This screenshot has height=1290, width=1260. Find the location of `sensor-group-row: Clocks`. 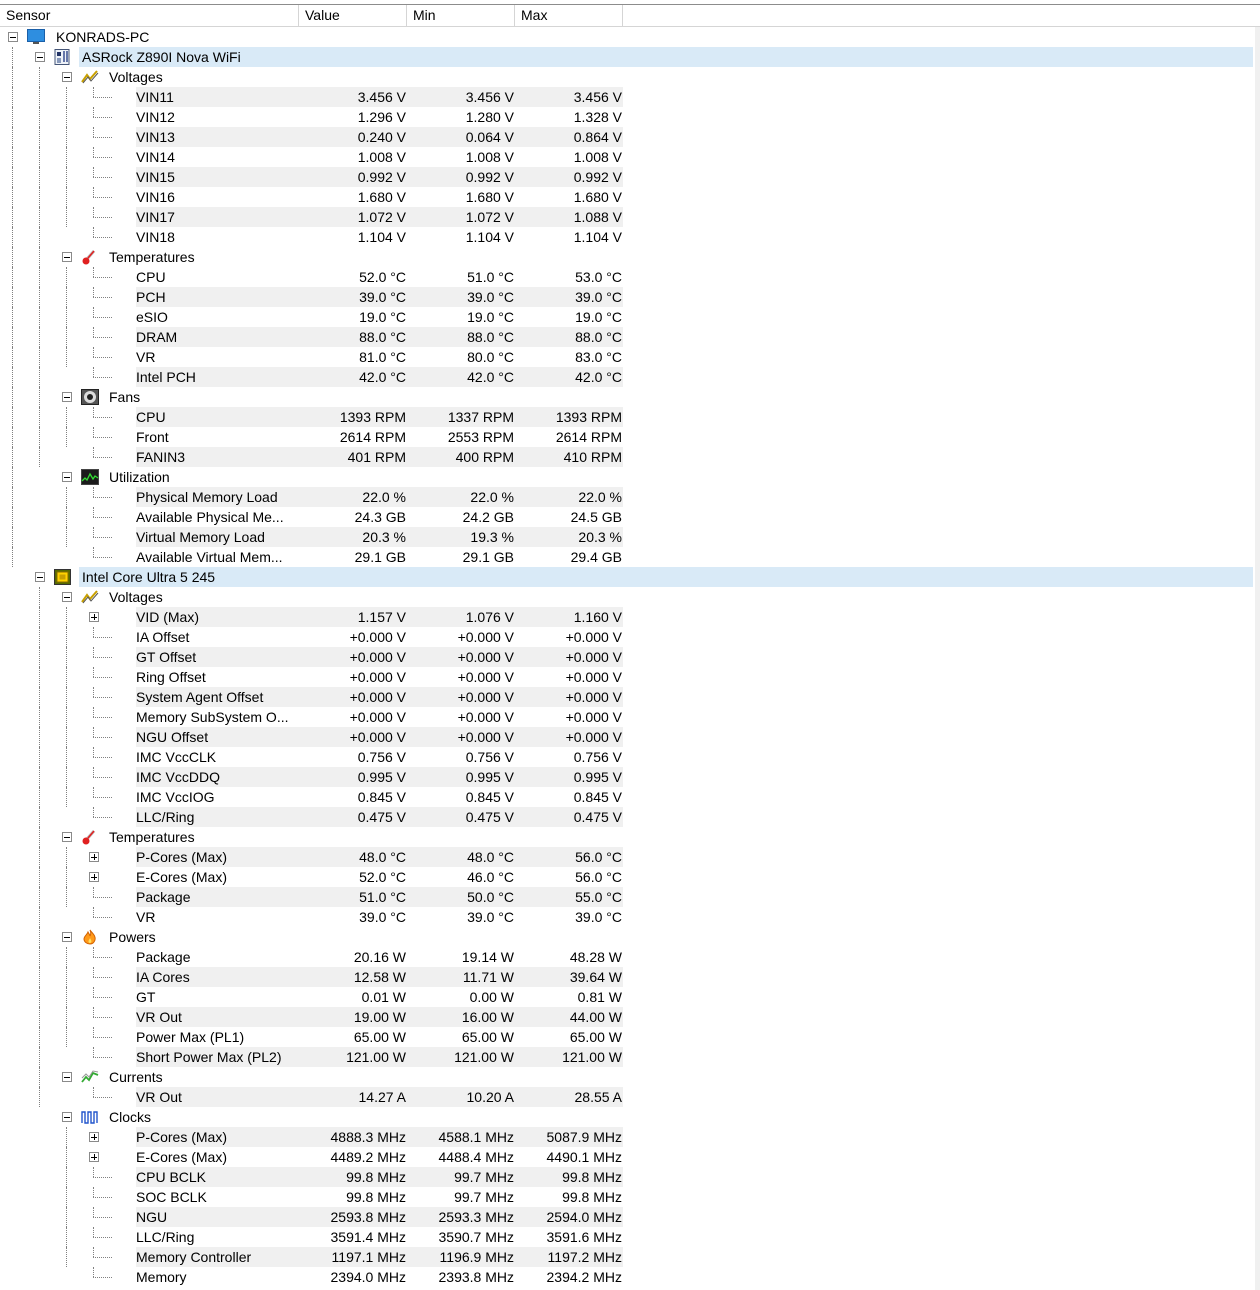

sensor-group-row: Clocks is located at coordinates (630, 1117).